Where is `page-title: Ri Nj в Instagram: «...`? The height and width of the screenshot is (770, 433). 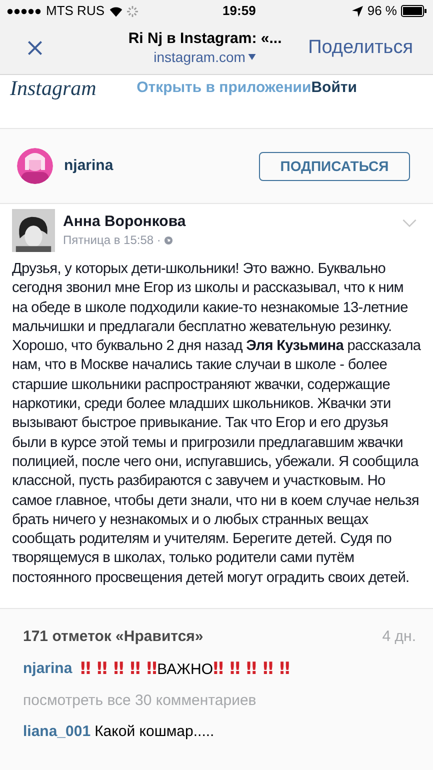
page-title: Ri Nj в Instagram: «... is located at coordinates (205, 39).